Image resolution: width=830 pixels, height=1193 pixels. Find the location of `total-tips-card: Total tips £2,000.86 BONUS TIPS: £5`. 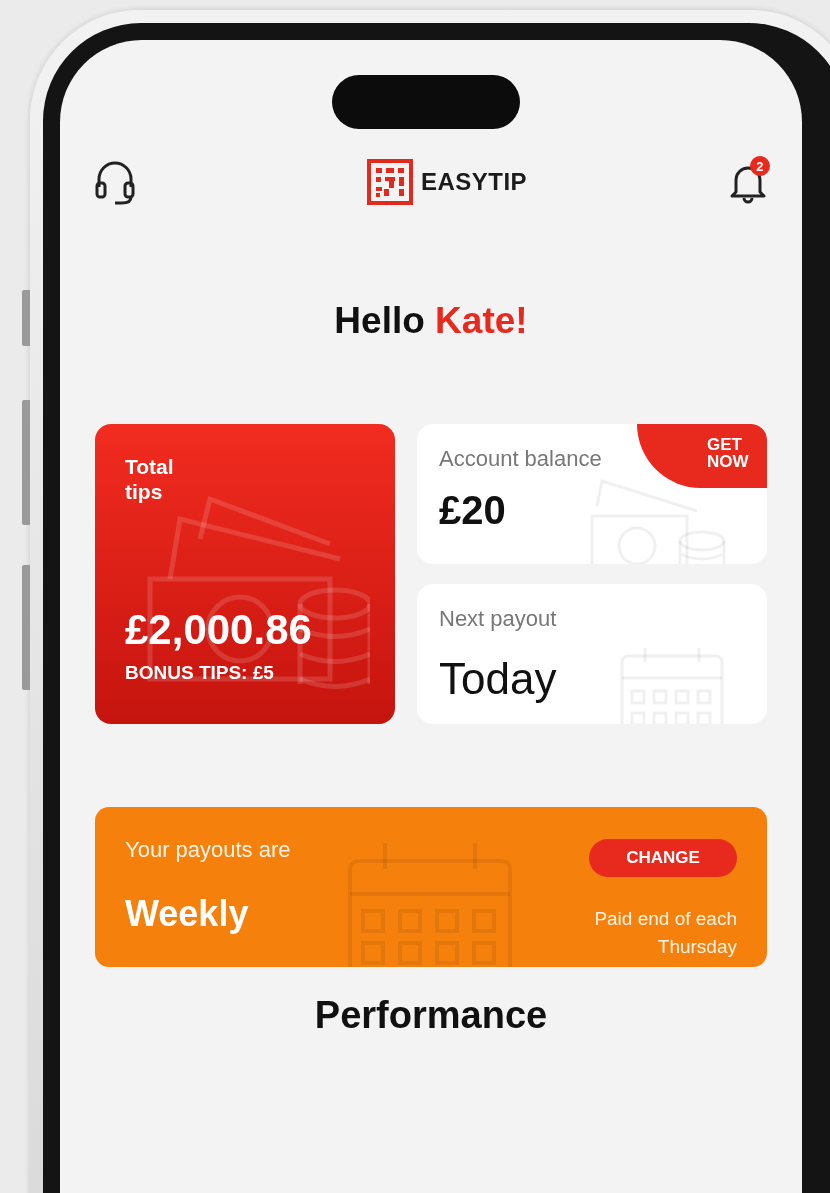

total-tips-card: Total tips £2,000.86 BONUS TIPS: £5 is located at coordinates (245, 574).